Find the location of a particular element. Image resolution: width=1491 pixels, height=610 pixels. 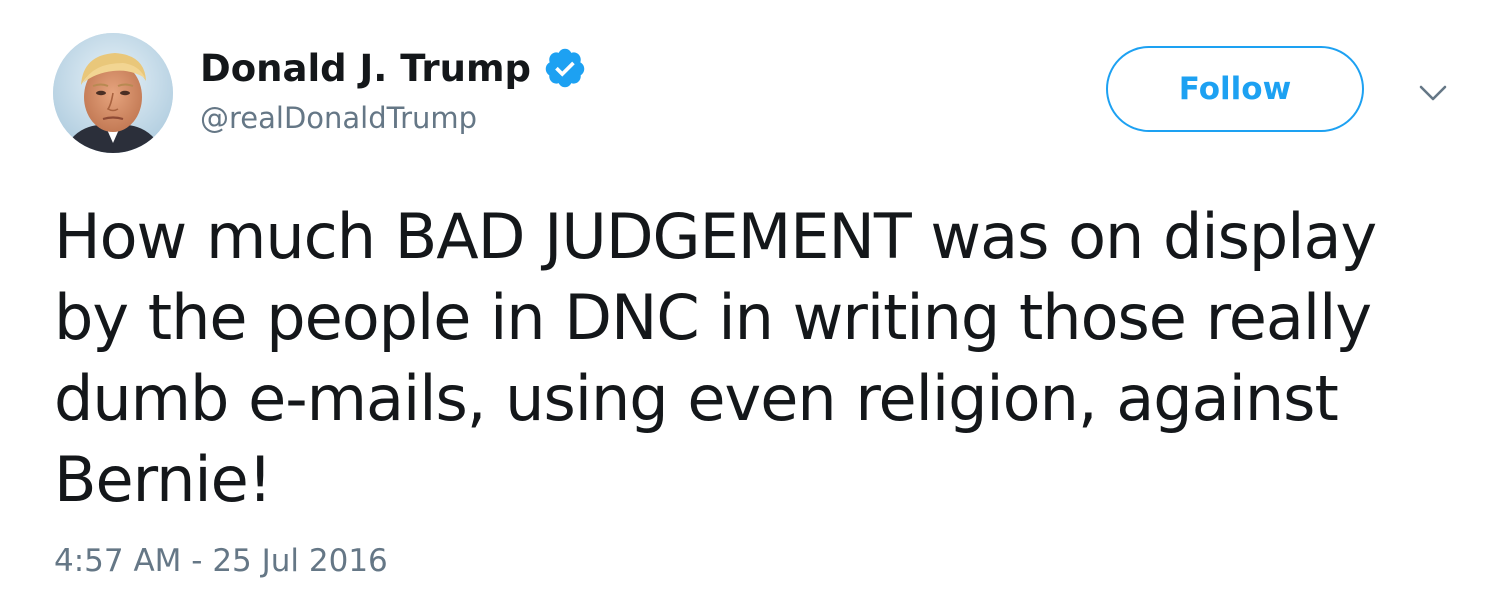

follow-button: Follow is located at coordinates (1235, 89).